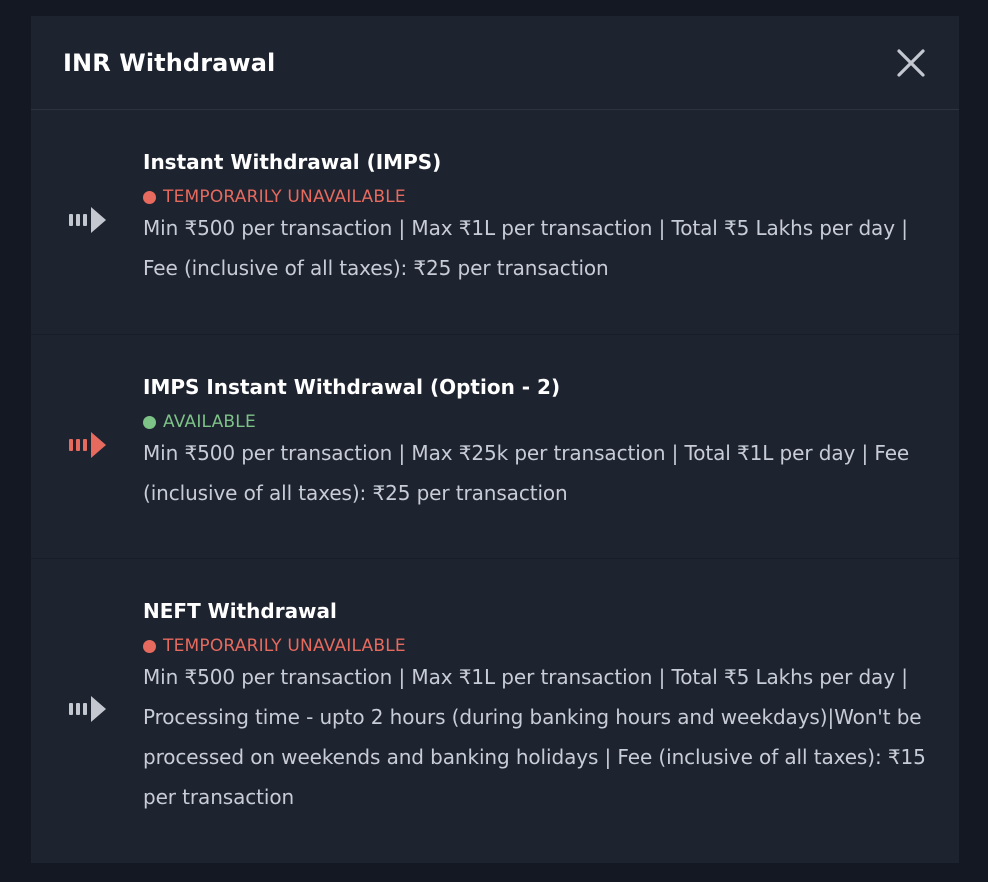 Image resolution: width=988 pixels, height=882 pixels. Describe the element at coordinates (292, 162) in the screenshot. I see `option-title: Instant Withdrawal (IMPS)` at that location.